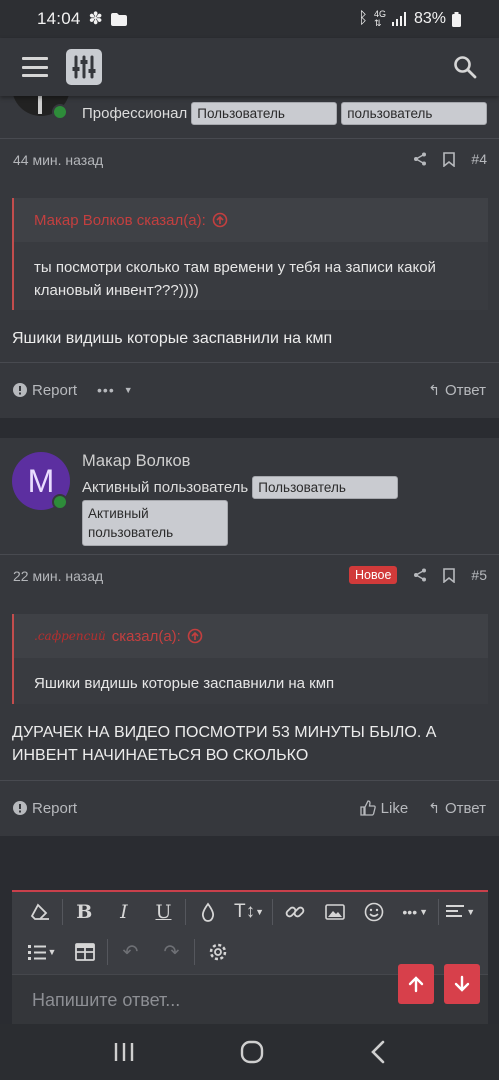 The width and height of the screenshot is (499, 1080). Describe the element at coordinates (95, 18) in the screenshot. I see `fan-icon: ✽` at that location.